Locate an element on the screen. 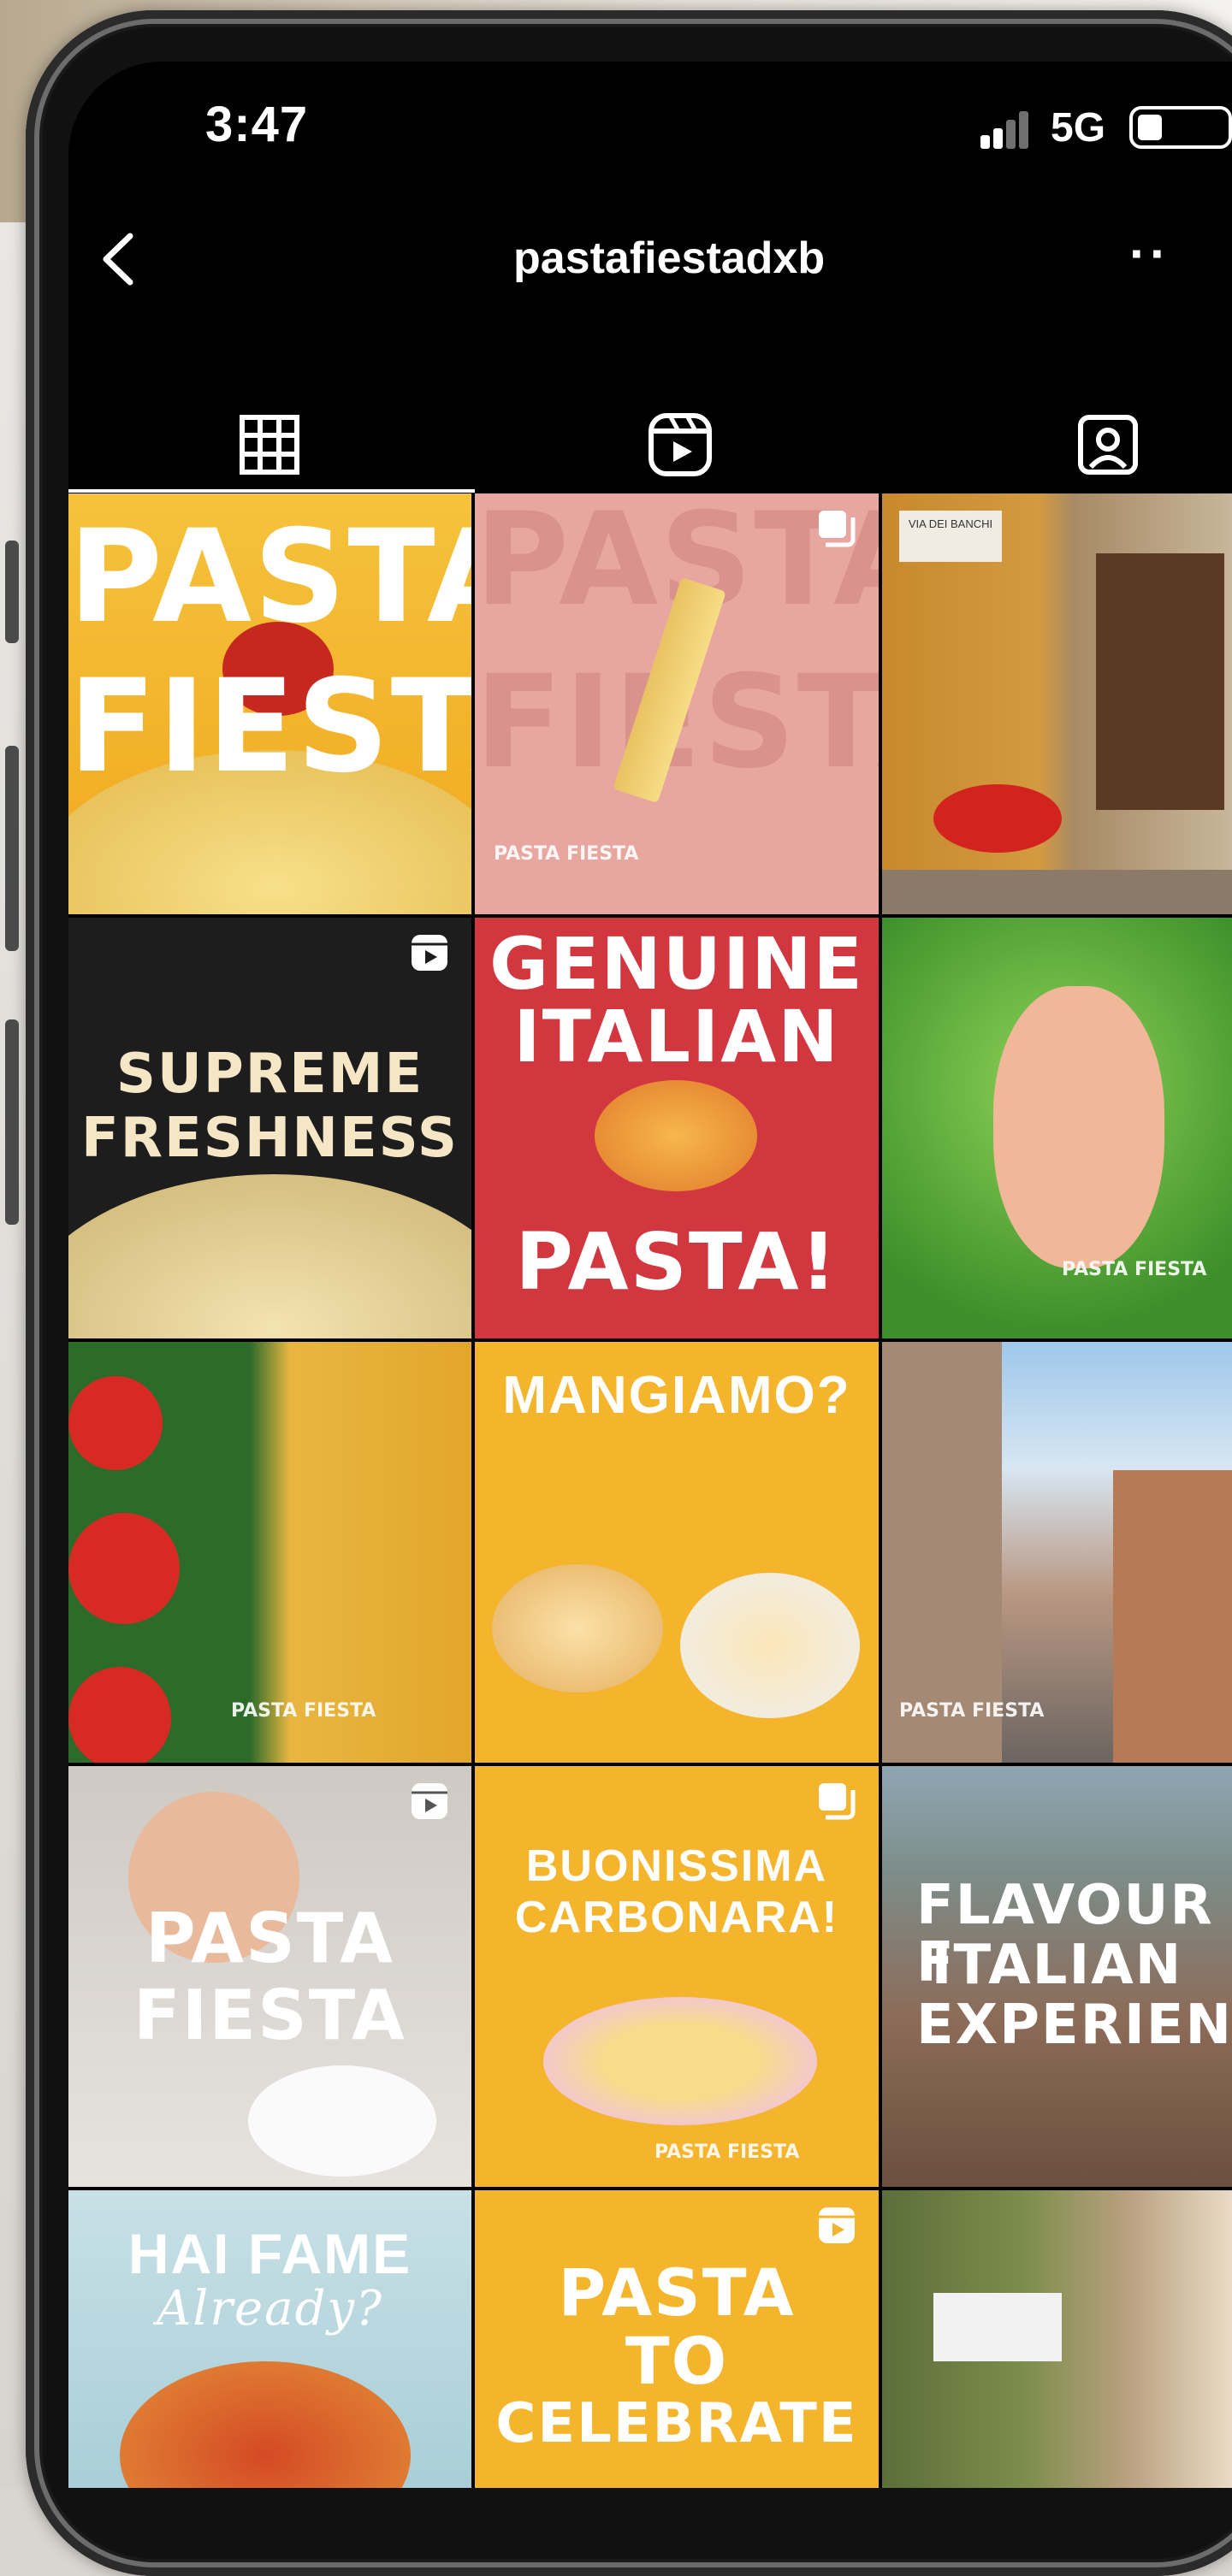  post-tile: PASTA FIESTA PASTA FIESTA is located at coordinates (678, 703).